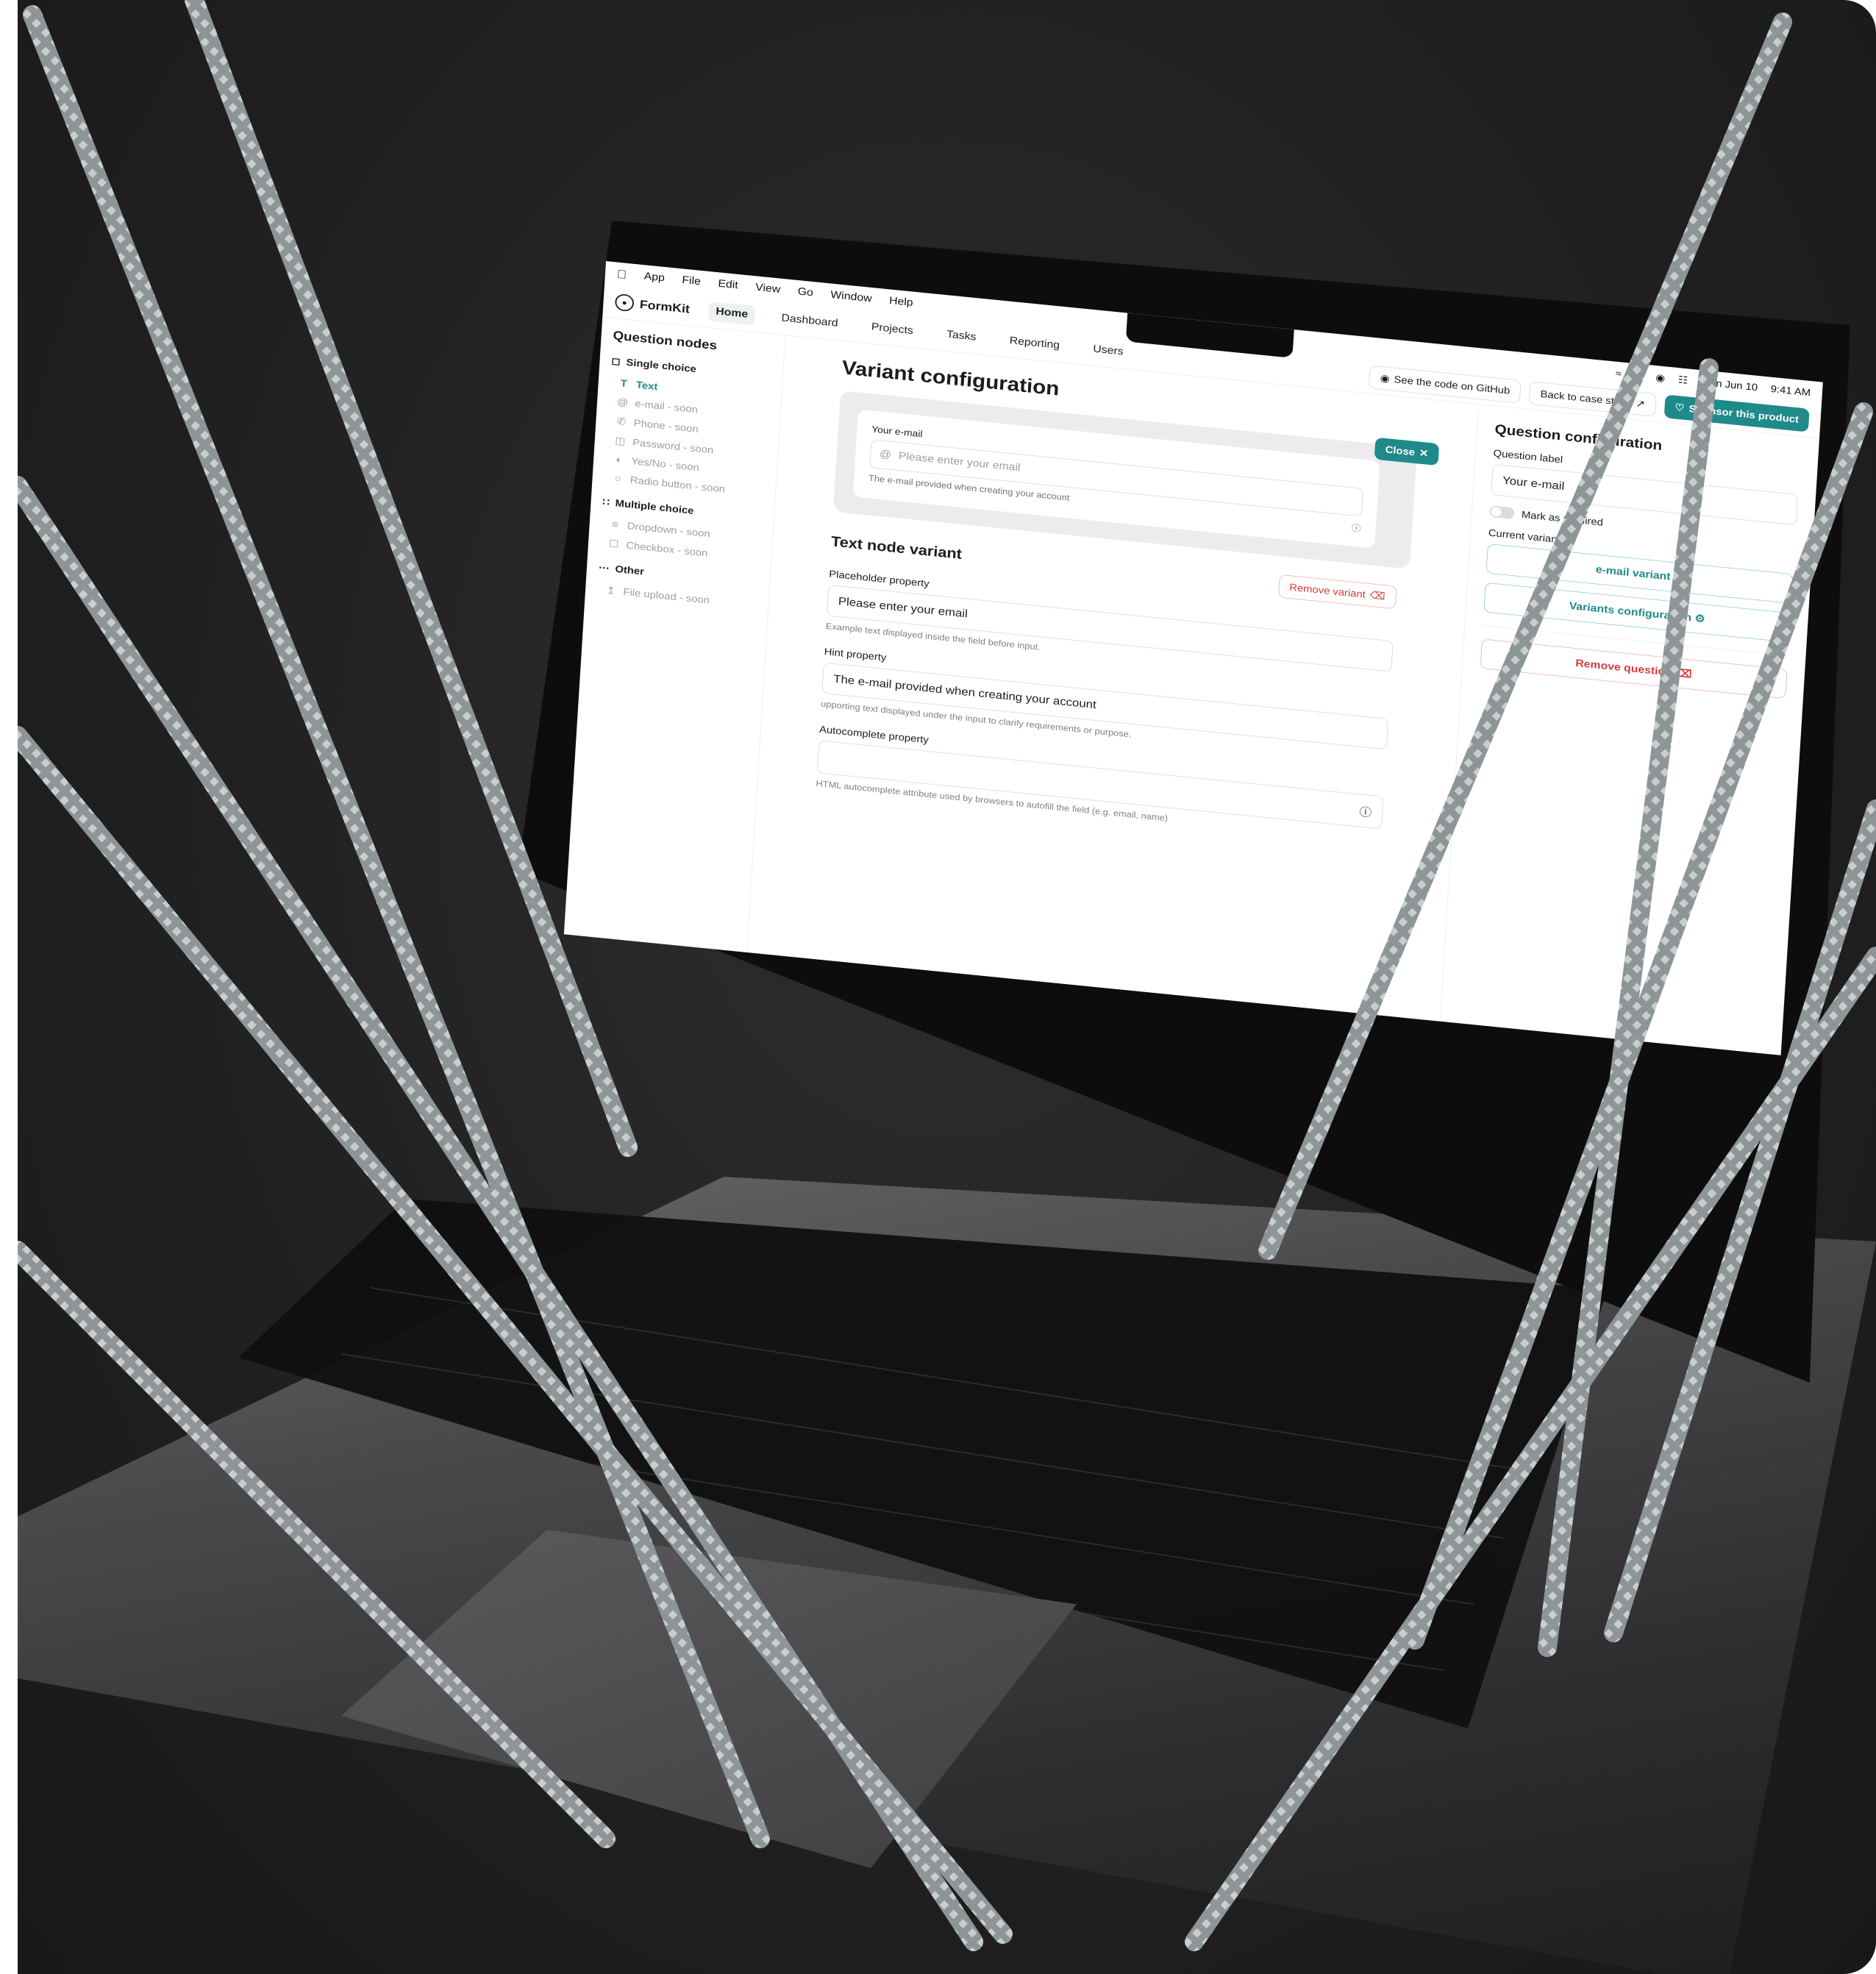 The height and width of the screenshot is (1974, 1876). What do you see at coordinates (1327, 591) in the screenshot?
I see `remove-variant-label: Remove variant` at bounding box center [1327, 591].